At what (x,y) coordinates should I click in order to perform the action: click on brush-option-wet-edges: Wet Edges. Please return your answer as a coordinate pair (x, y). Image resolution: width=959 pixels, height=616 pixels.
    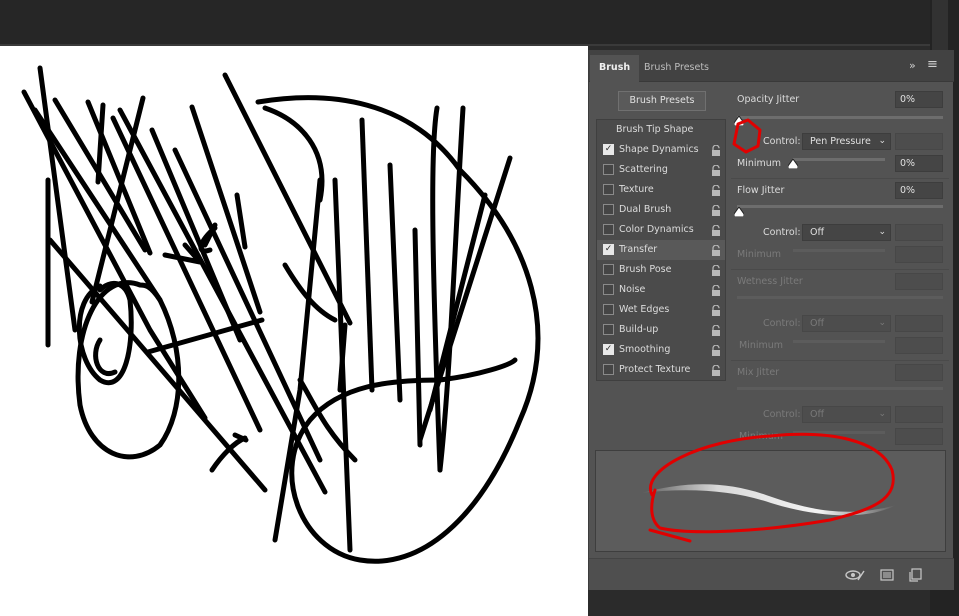
    Looking at the image, I should click on (661, 310).